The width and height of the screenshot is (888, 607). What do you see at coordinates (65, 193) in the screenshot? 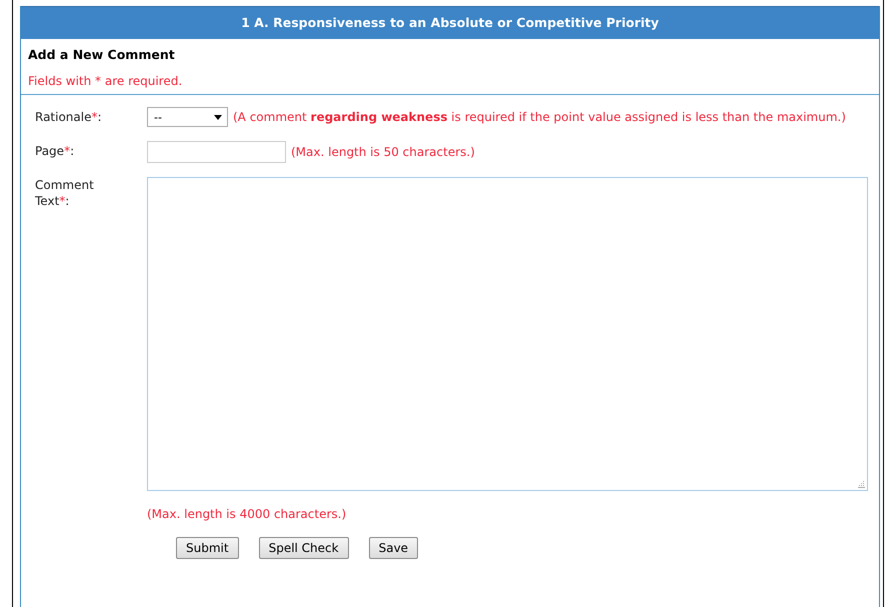
I see `field-label: Comment Text*:` at bounding box center [65, 193].